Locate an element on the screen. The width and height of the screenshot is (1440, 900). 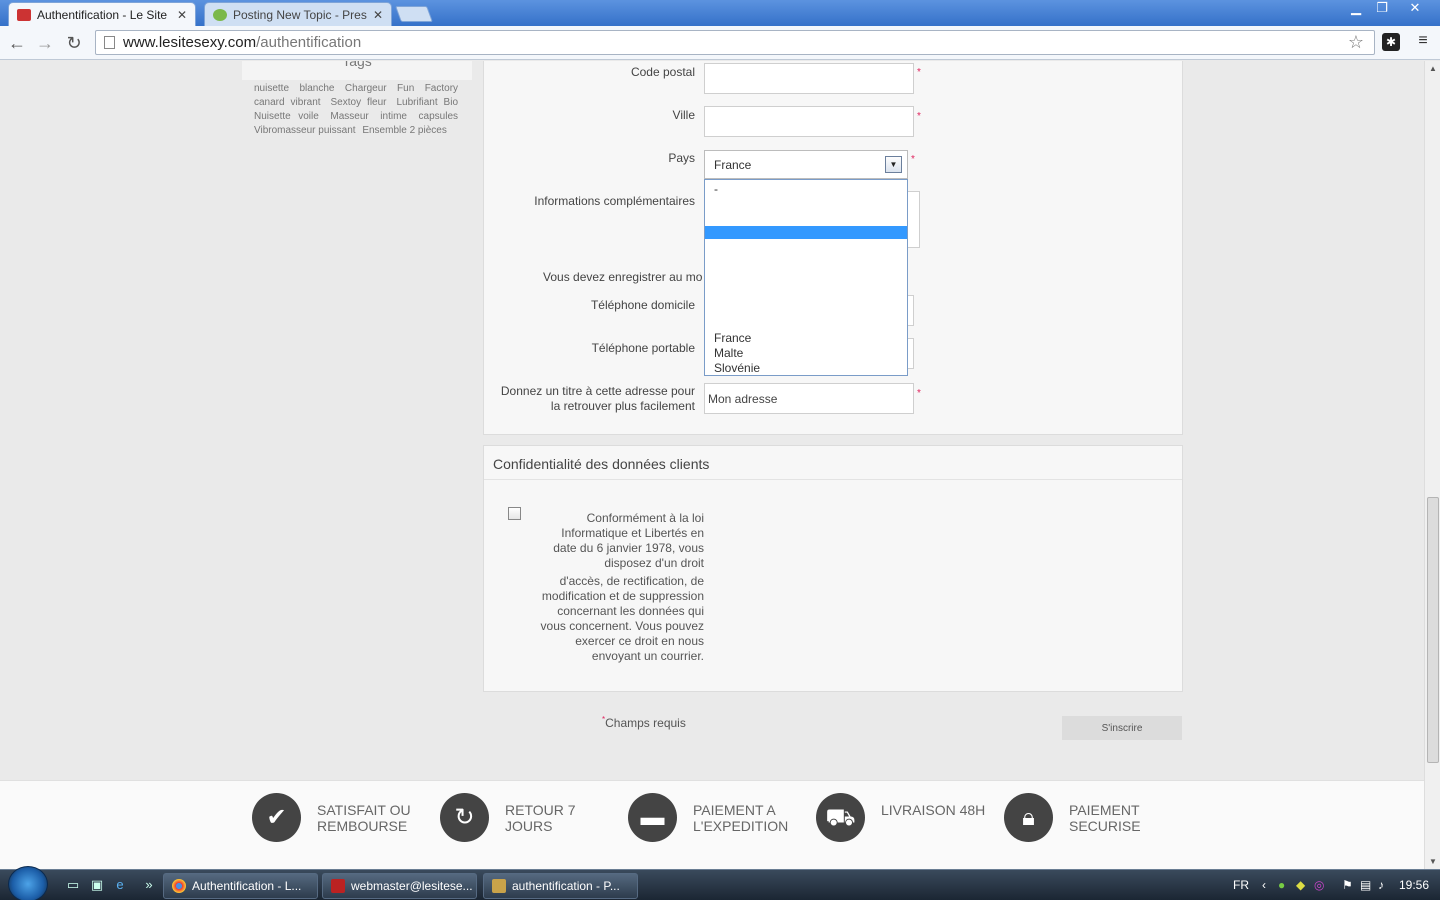
scroll-down-icon: ▼ is located at coordinates (1433, 861).